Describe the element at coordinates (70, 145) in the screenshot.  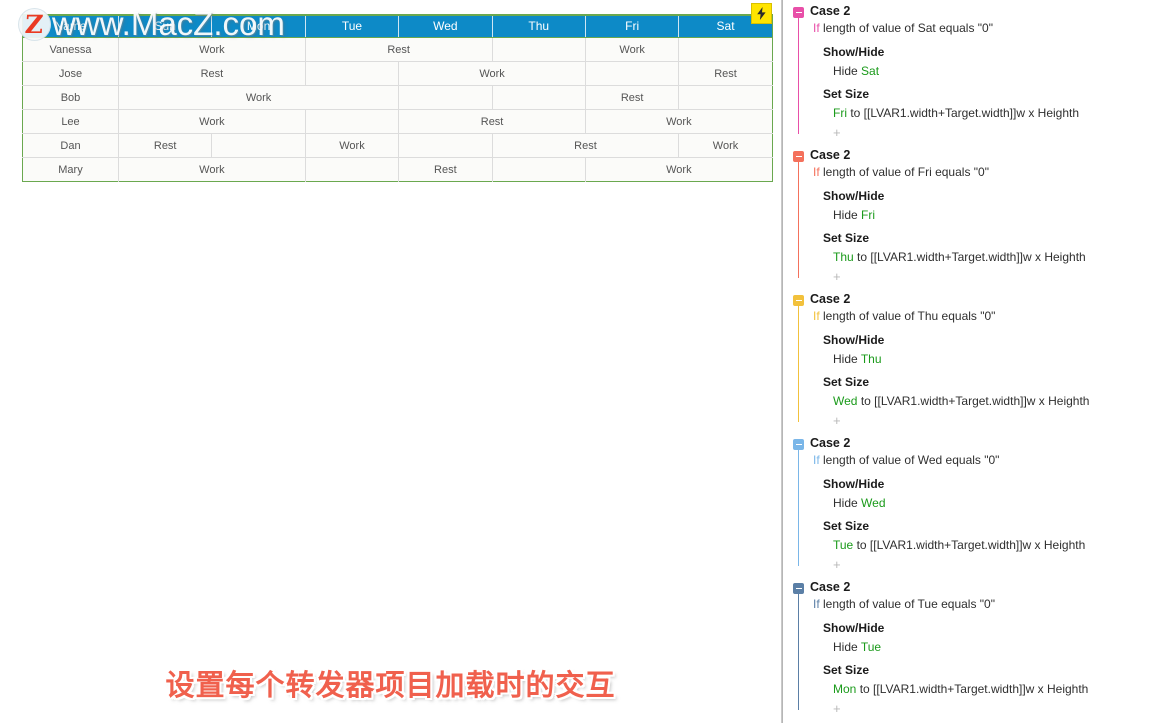
I see `cell-name: Dan` at that location.